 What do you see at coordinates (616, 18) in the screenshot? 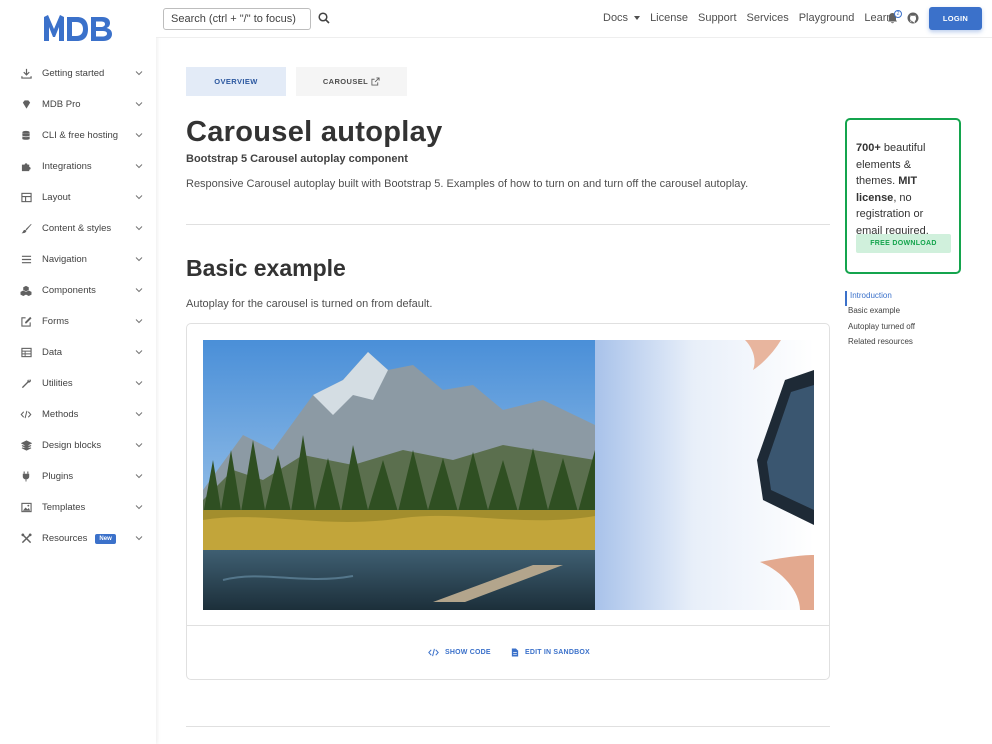
I see `nav-link-label: Docs` at bounding box center [616, 18].